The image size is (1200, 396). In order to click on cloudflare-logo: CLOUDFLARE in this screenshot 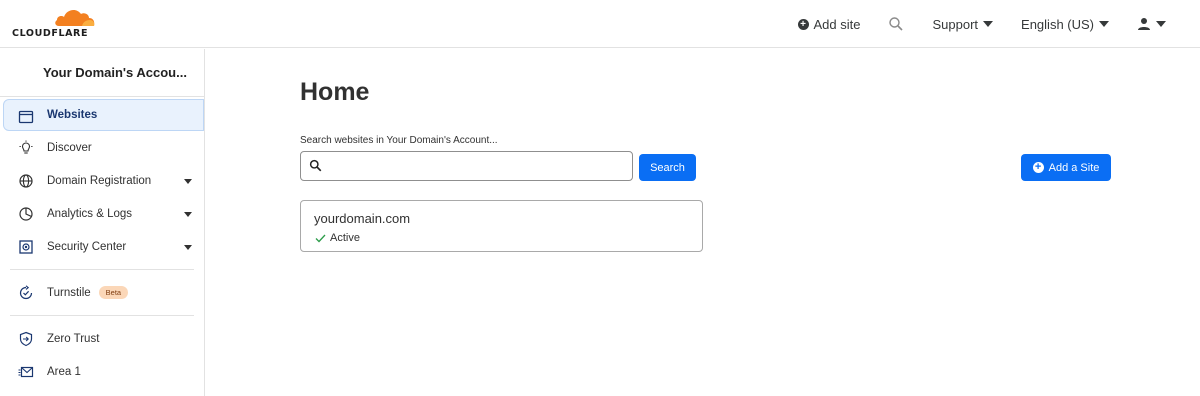, I will do `click(57, 24)`.